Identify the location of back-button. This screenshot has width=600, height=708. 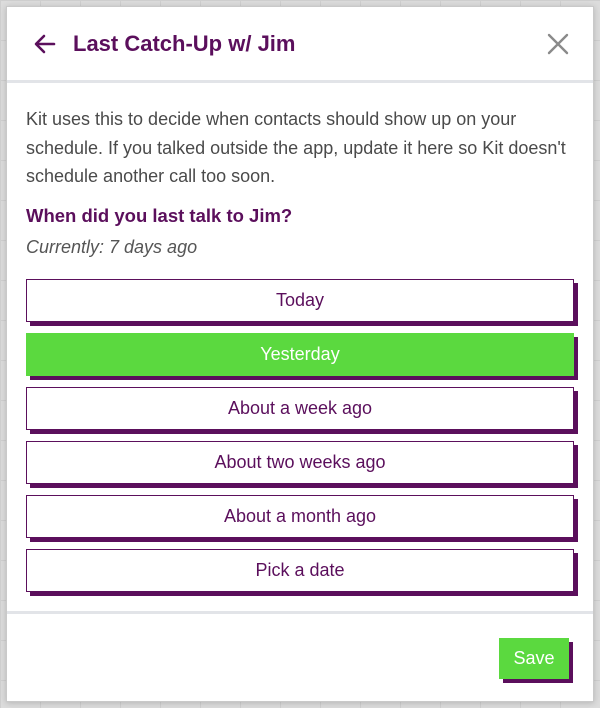
(45, 44).